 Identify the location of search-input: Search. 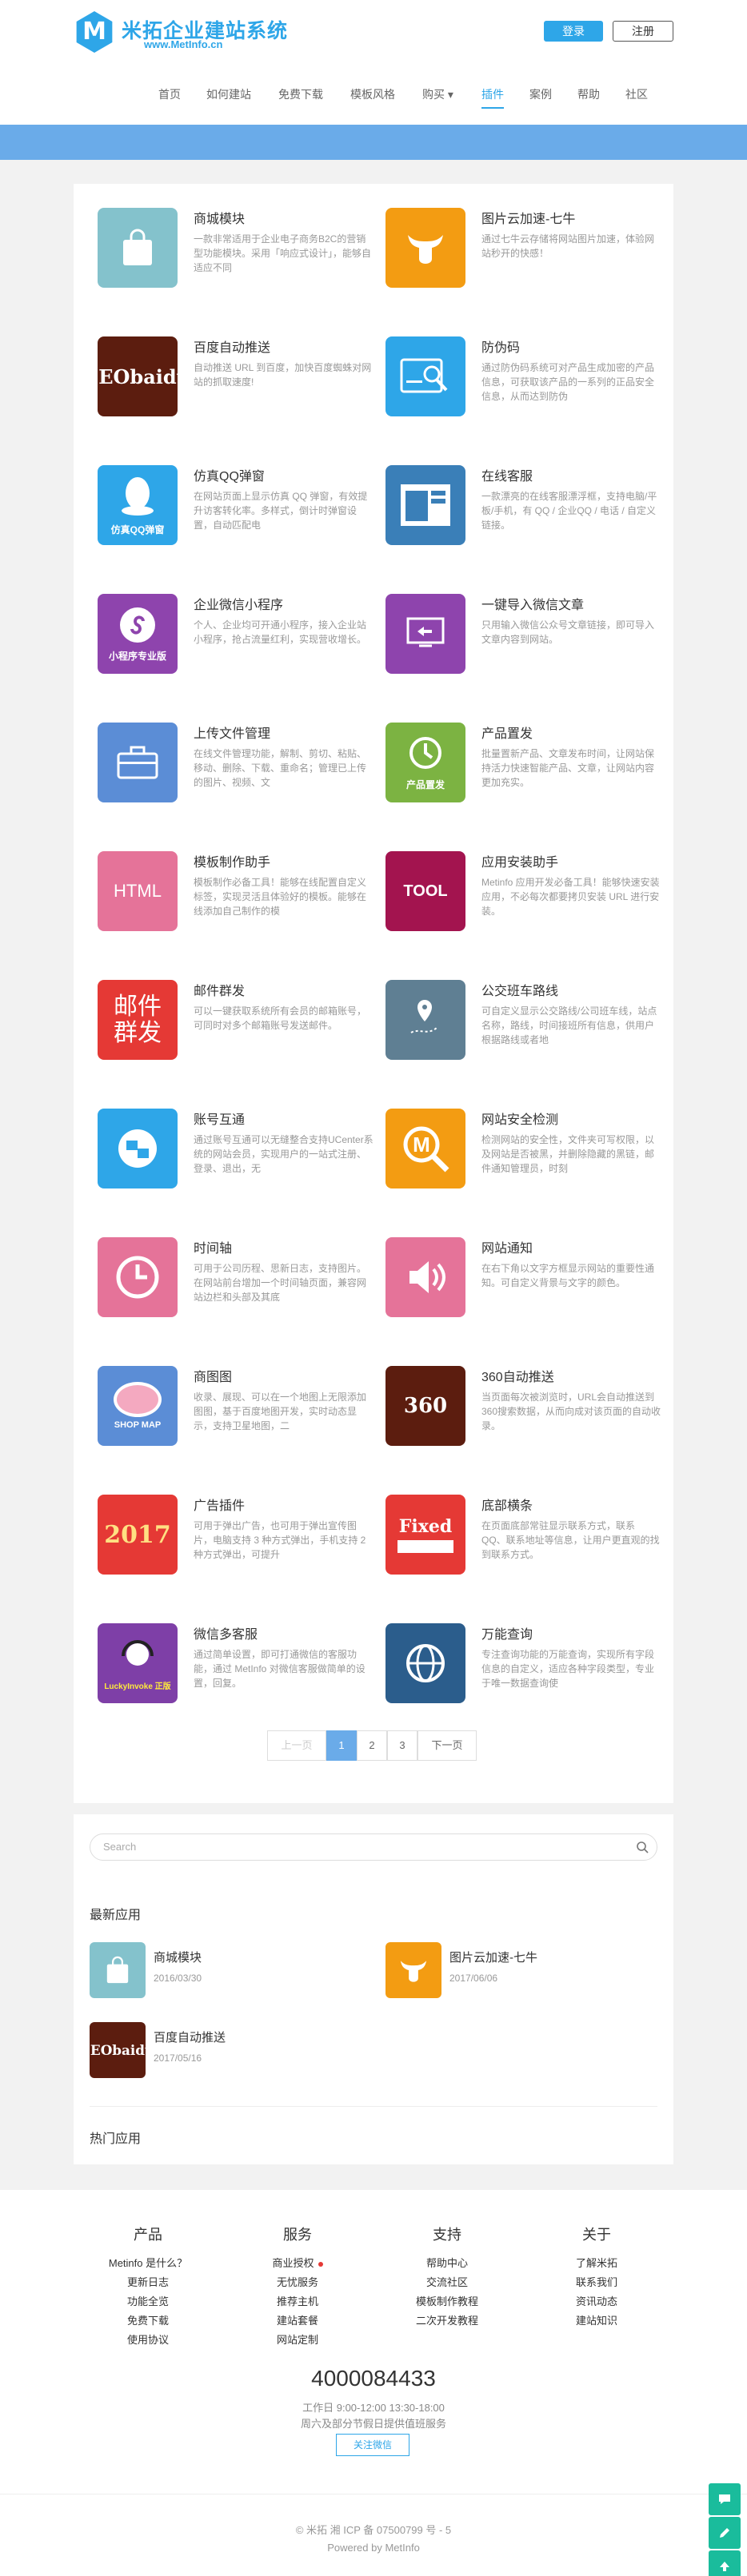
(373, 1847).